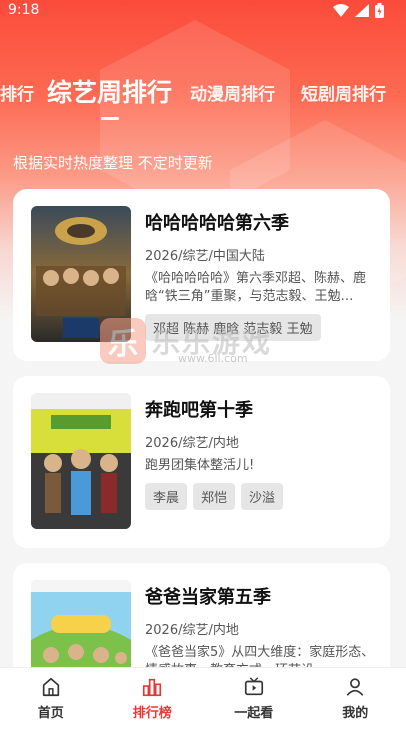  What do you see at coordinates (341, 10) in the screenshot?
I see `wifi-icon` at bounding box center [341, 10].